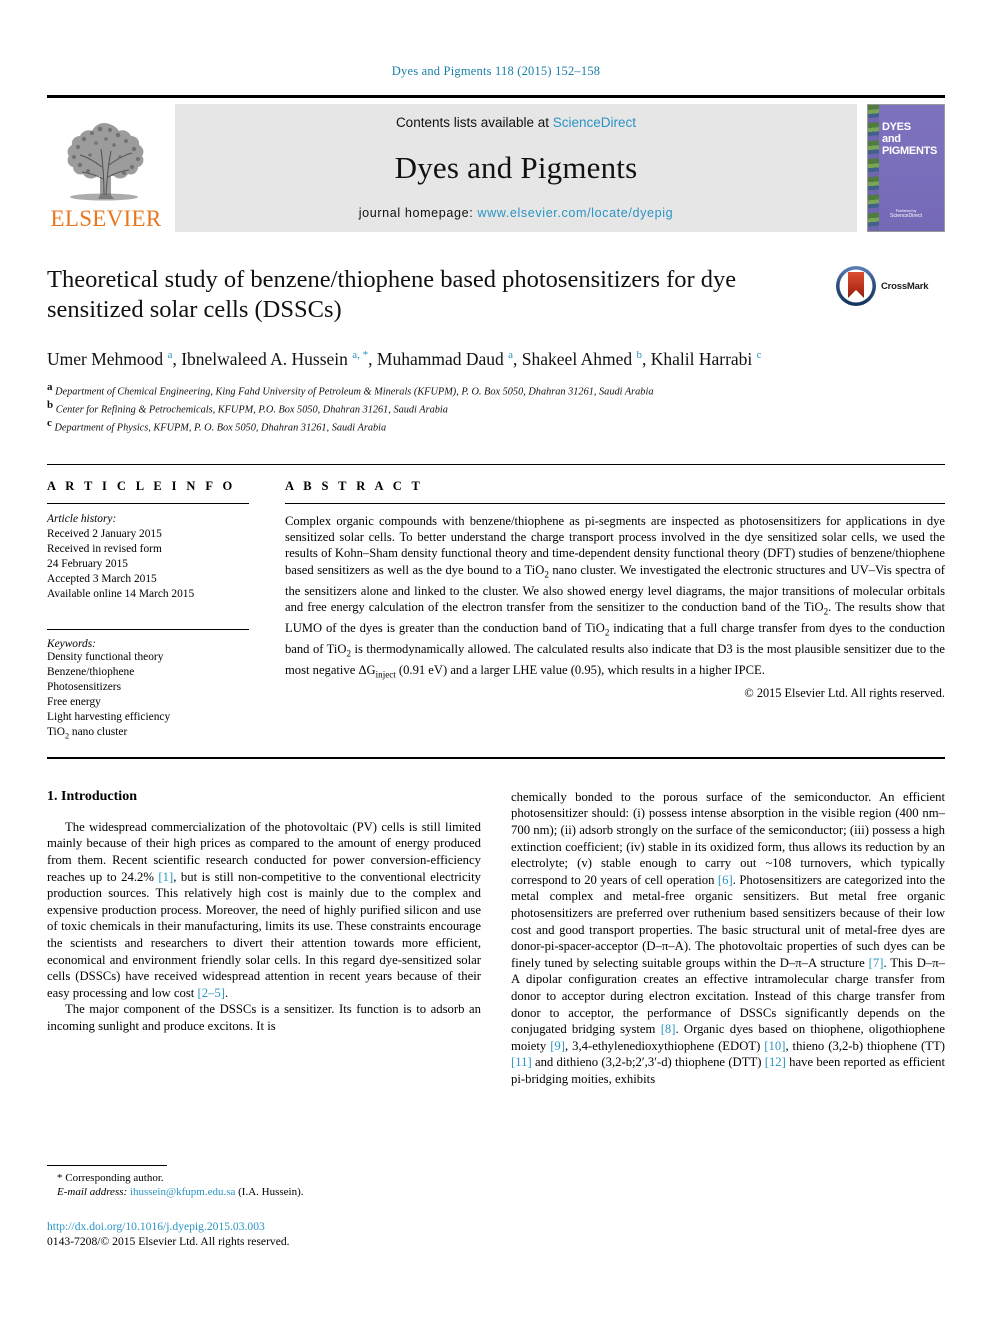 This screenshot has height=1323, width=992. I want to click on keyword-item: Benzene/thiophene, so click(91, 671).